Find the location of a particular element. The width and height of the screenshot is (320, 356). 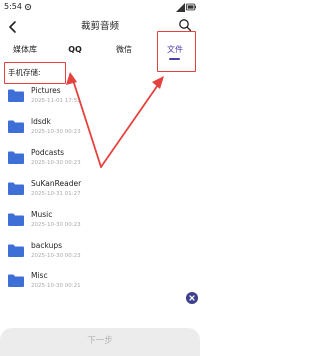

app-bar: 裁剪音频 is located at coordinates (100, 27).